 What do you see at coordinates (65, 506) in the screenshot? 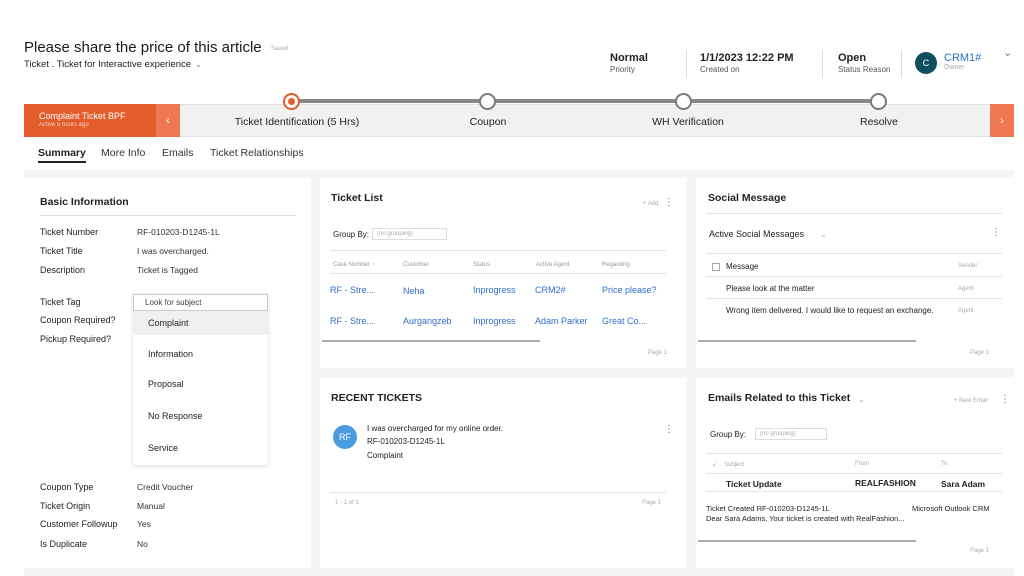
I see `field-label: Ticket Origin` at bounding box center [65, 506].